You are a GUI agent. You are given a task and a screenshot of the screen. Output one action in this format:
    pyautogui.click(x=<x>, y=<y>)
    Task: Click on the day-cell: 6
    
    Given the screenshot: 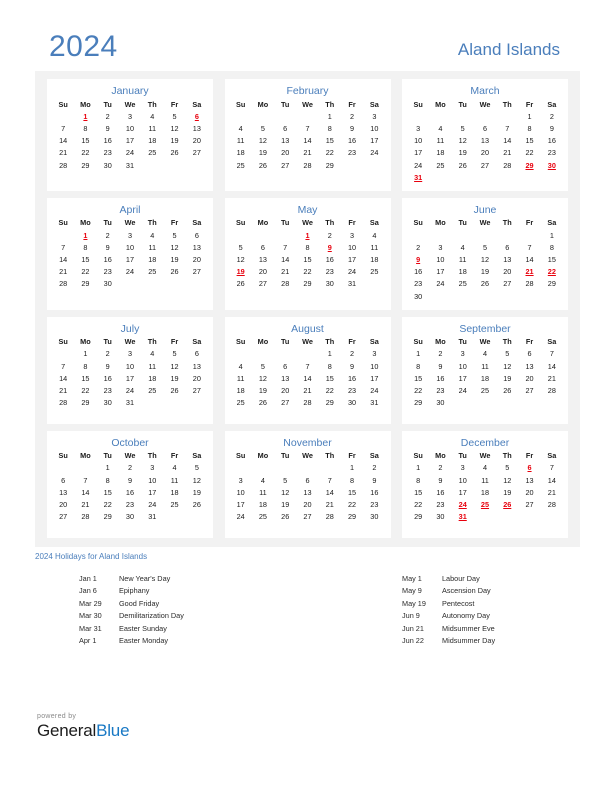 What is the action you would take?
    pyautogui.click(x=485, y=129)
    